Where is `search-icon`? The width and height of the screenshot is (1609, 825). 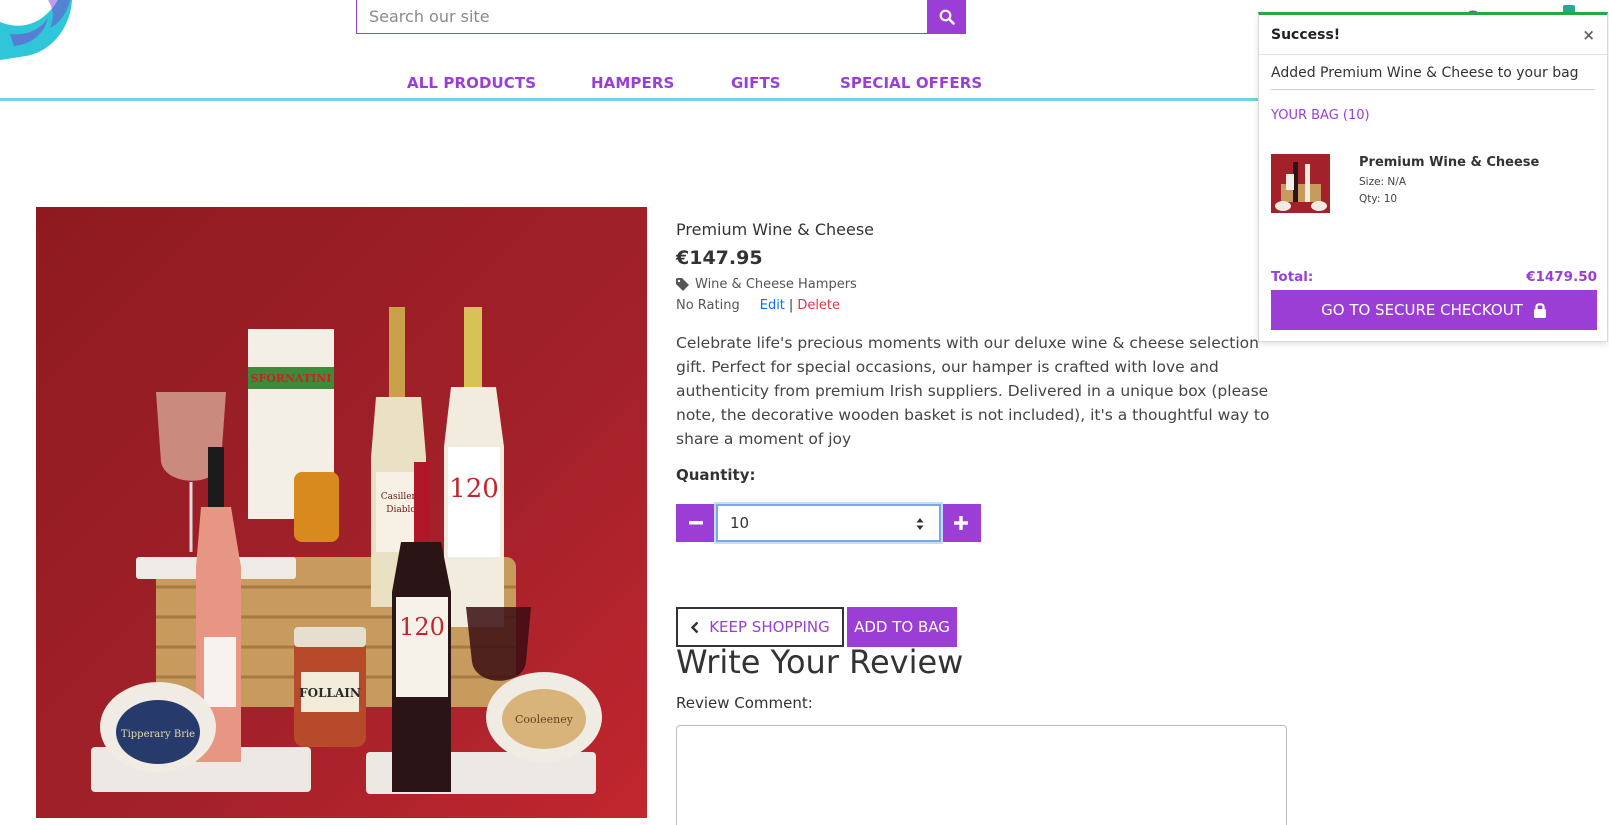
search-icon is located at coordinates (947, 17).